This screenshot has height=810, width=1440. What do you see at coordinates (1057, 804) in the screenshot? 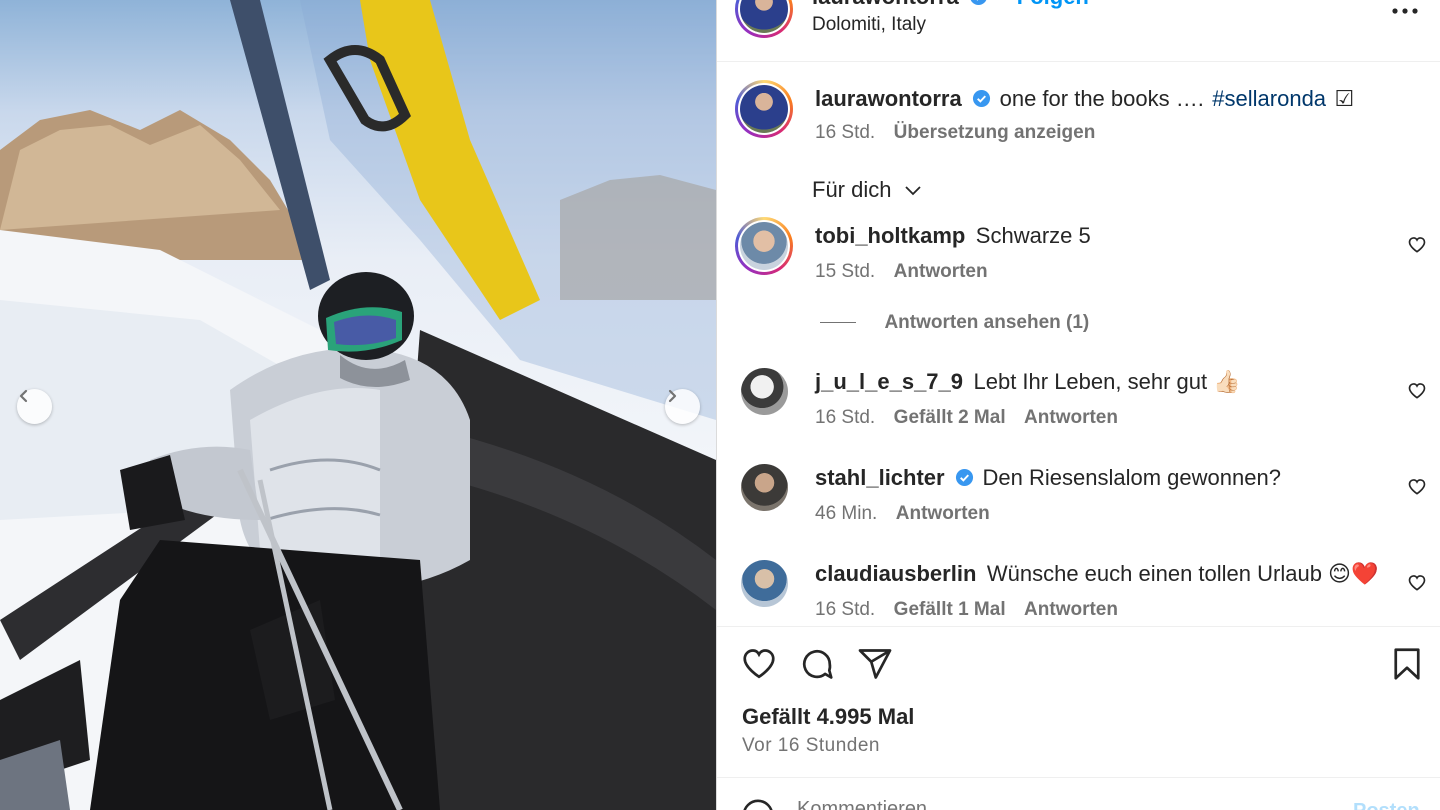
I see `comment-input` at bounding box center [1057, 804].